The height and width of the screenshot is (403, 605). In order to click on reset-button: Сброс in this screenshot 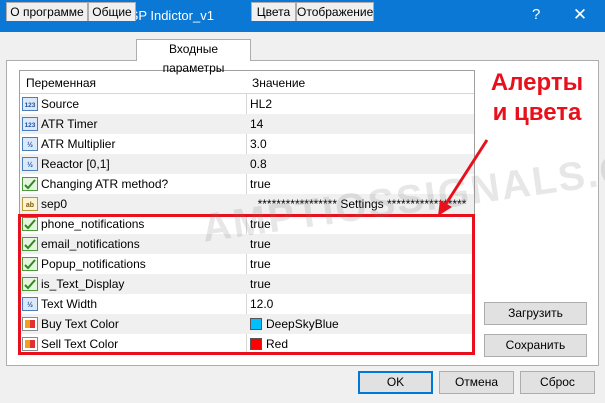, I will do `click(557, 382)`.